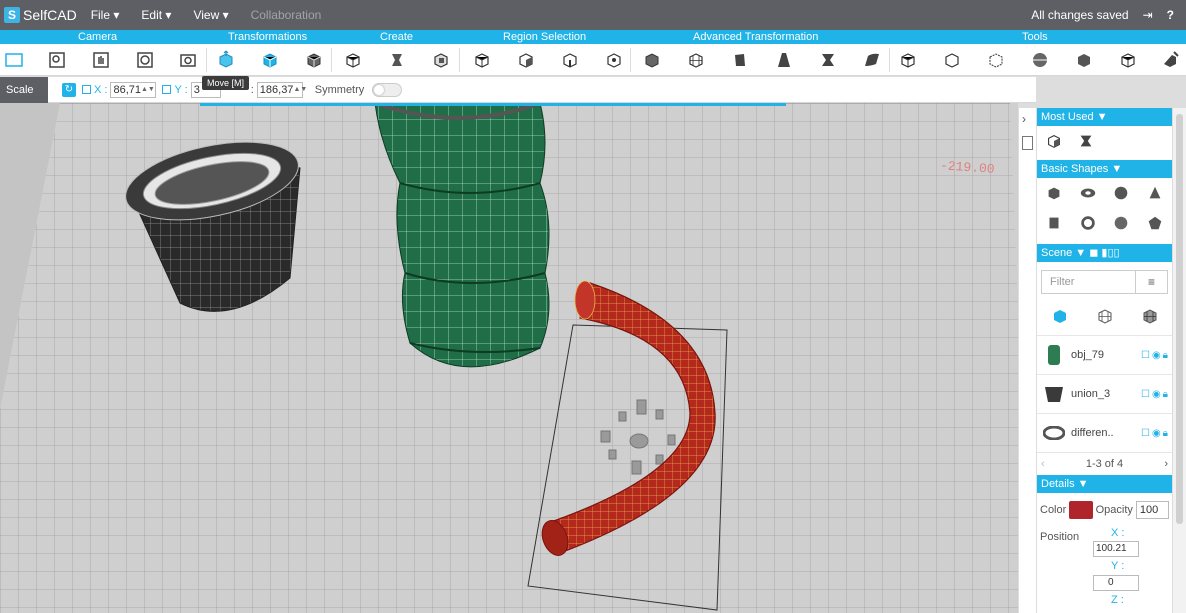 The image size is (1186, 613). I want to click on object-thumbnail, so click(1054, 394).